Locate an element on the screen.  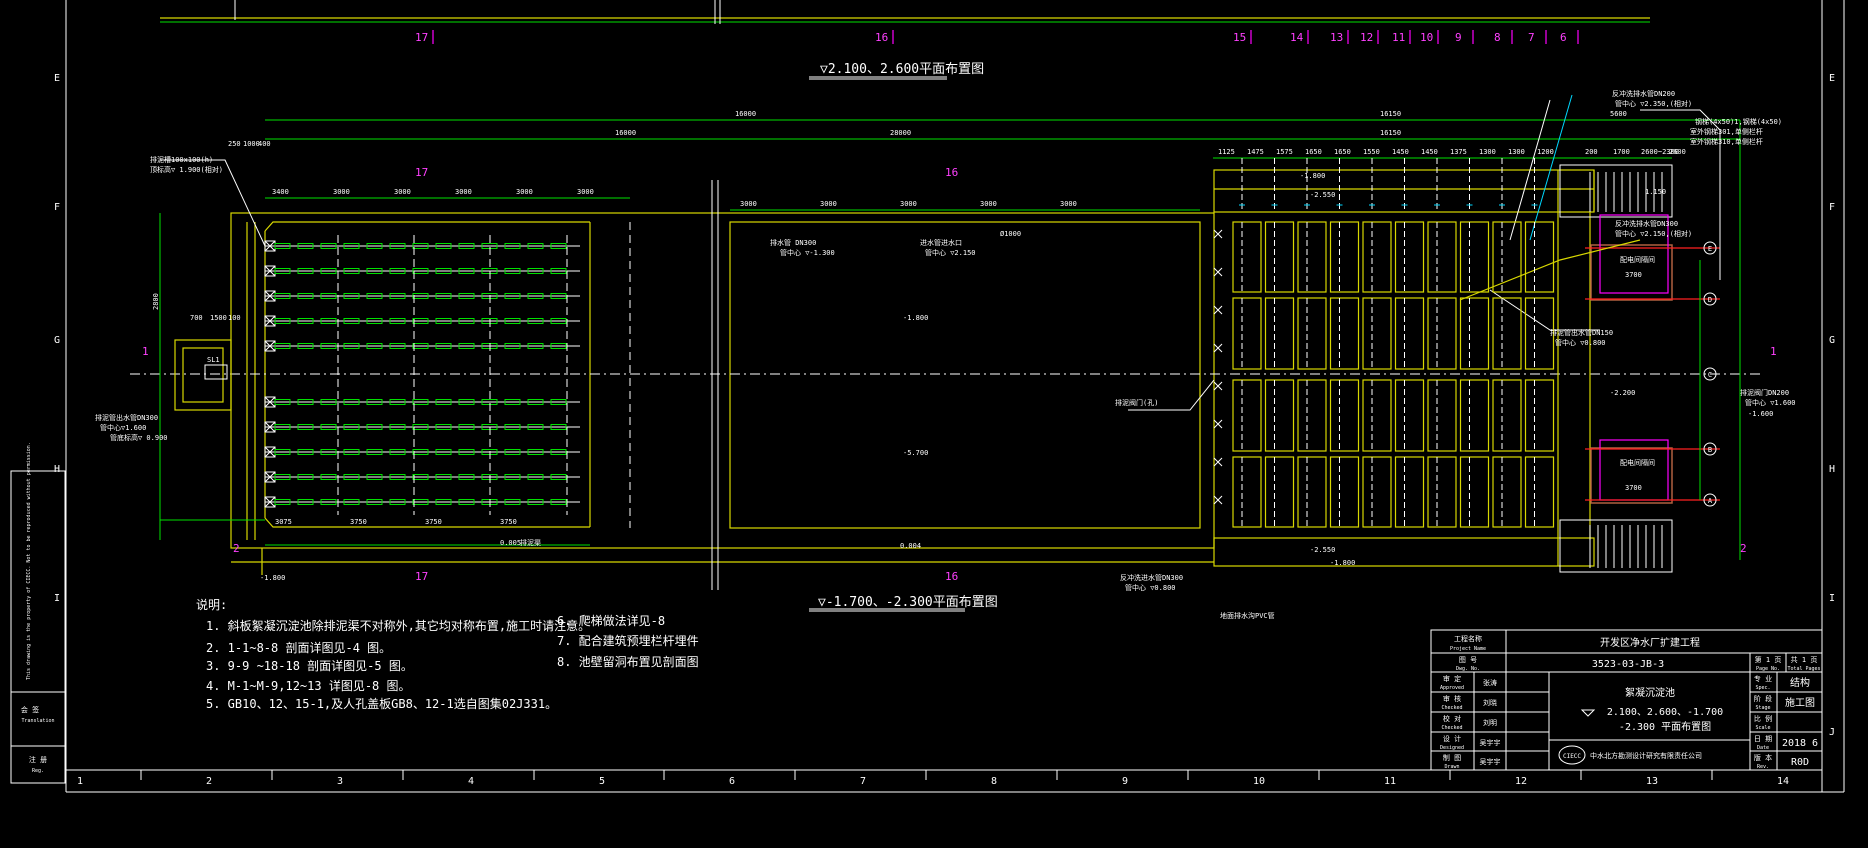
leader-line is located at coordinates (1544, 310).